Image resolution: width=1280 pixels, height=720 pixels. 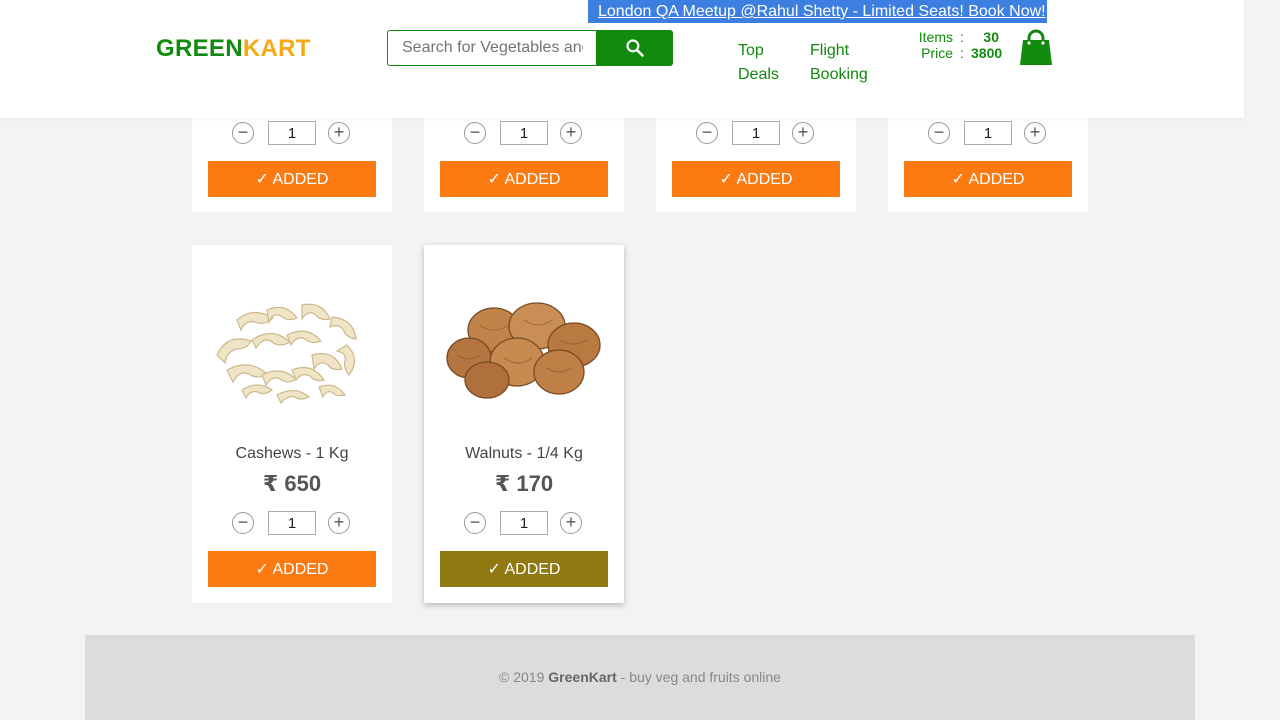 What do you see at coordinates (582, 677) in the screenshot?
I see `footer-brand: GreenKart` at bounding box center [582, 677].